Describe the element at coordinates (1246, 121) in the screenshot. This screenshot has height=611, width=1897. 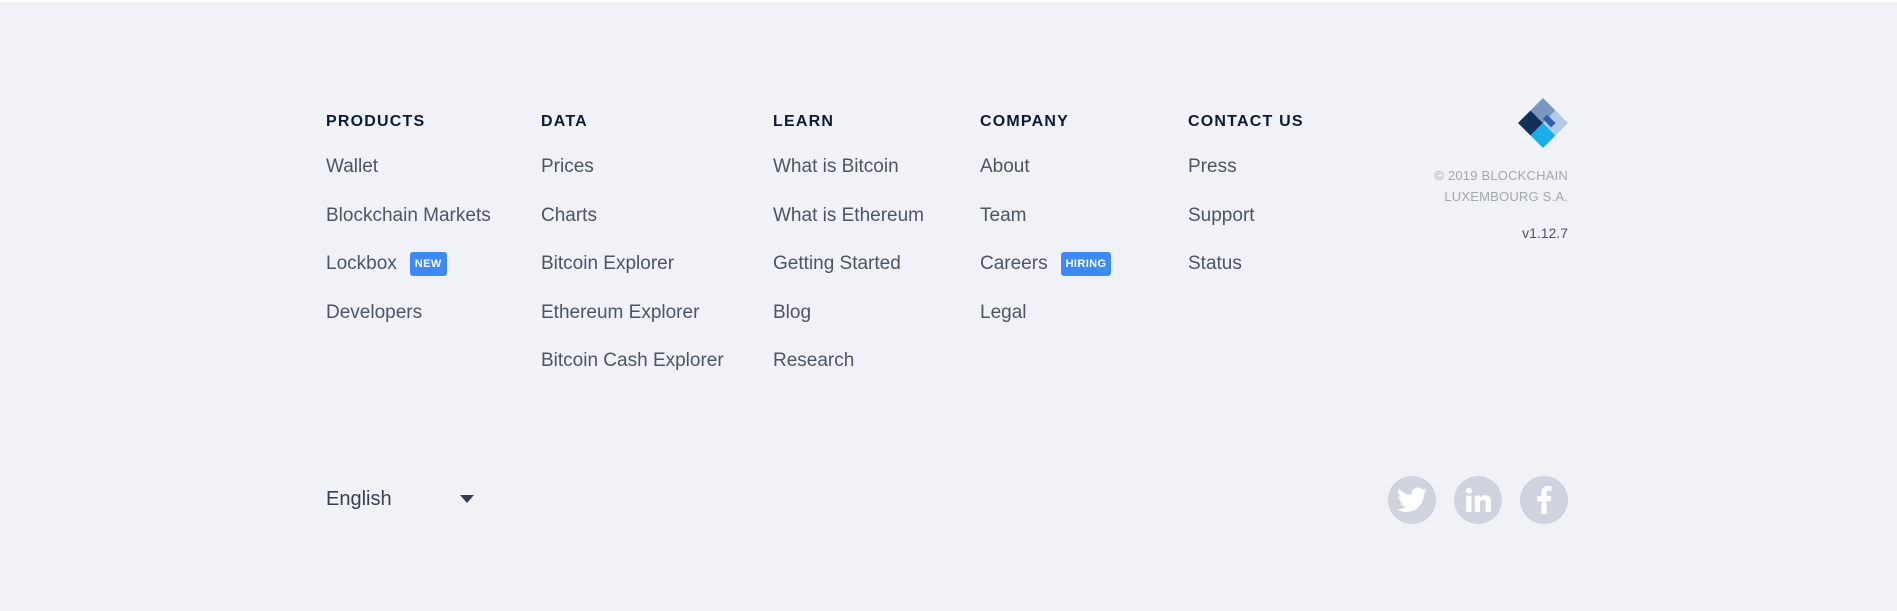
I see `column-heading-contact-us: CONTACT US` at that location.